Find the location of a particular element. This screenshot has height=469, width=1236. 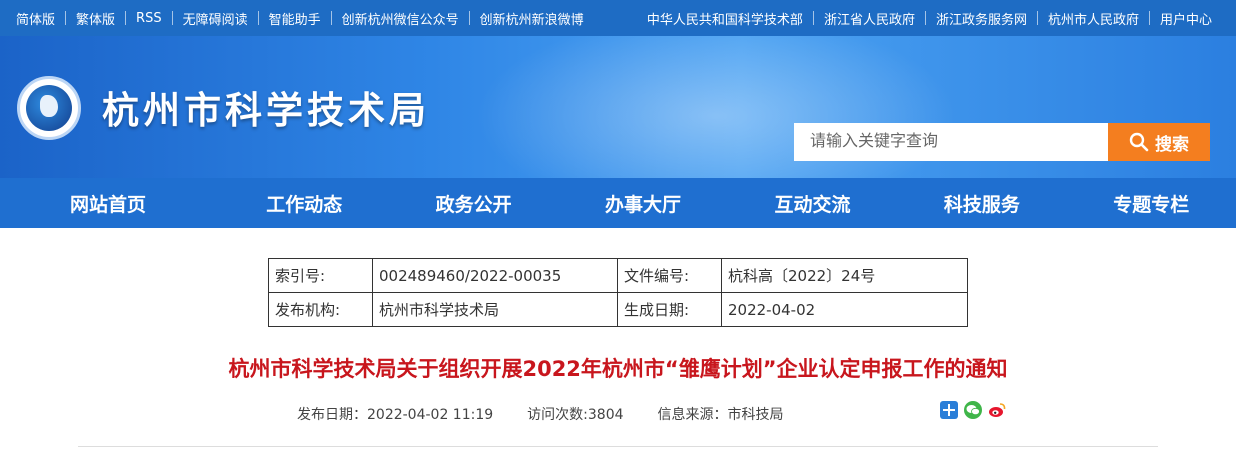

nav-tech-service: 科技服务 is located at coordinates (981, 203).